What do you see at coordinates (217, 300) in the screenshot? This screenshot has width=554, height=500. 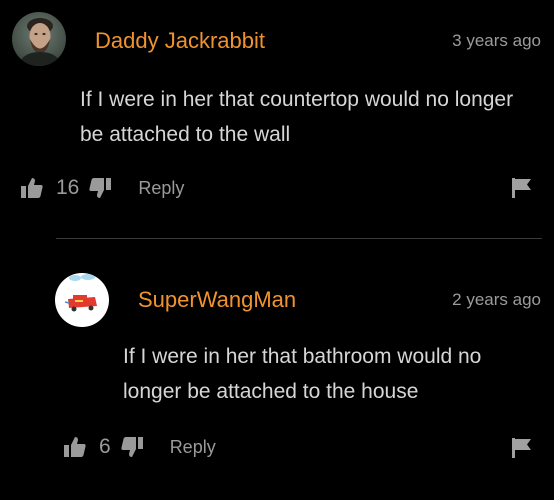 I see `username: SuperWangMan` at bounding box center [217, 300].